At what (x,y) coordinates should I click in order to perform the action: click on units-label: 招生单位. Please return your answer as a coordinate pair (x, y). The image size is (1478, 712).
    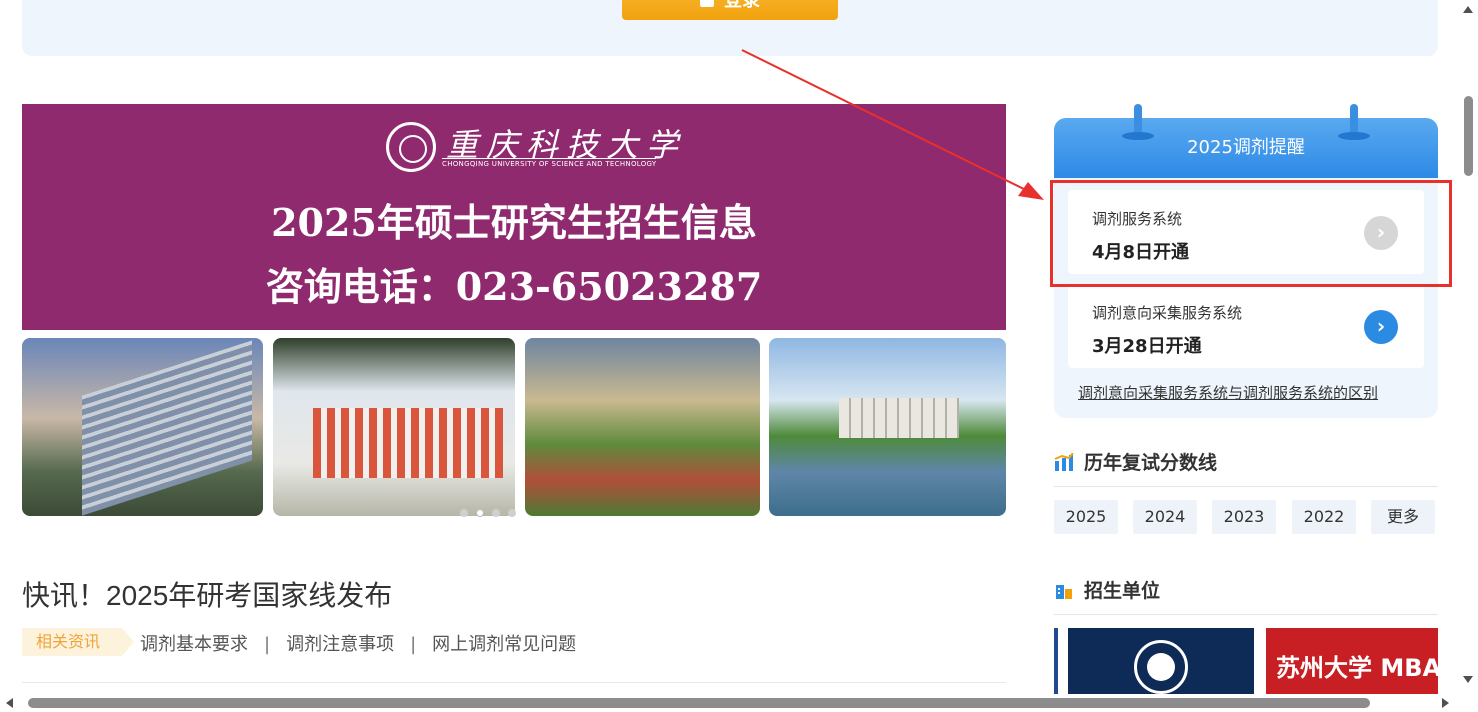
    Looking at the image, I should click on (1122, 591).